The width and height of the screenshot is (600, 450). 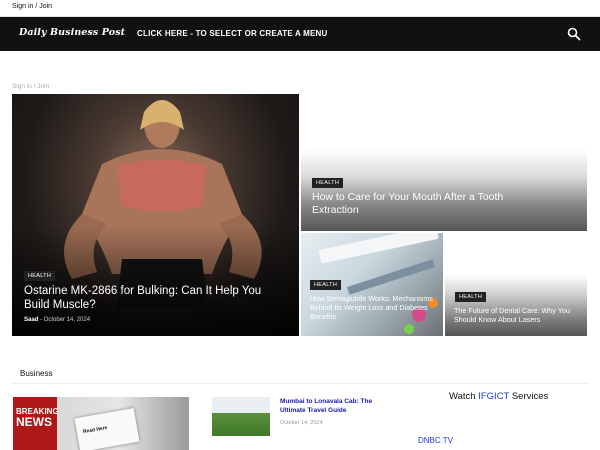 What do you see at coordinates (34, 422) in the screenshot?
I see `news-label: NEWS` at bounding box center [34, 422].